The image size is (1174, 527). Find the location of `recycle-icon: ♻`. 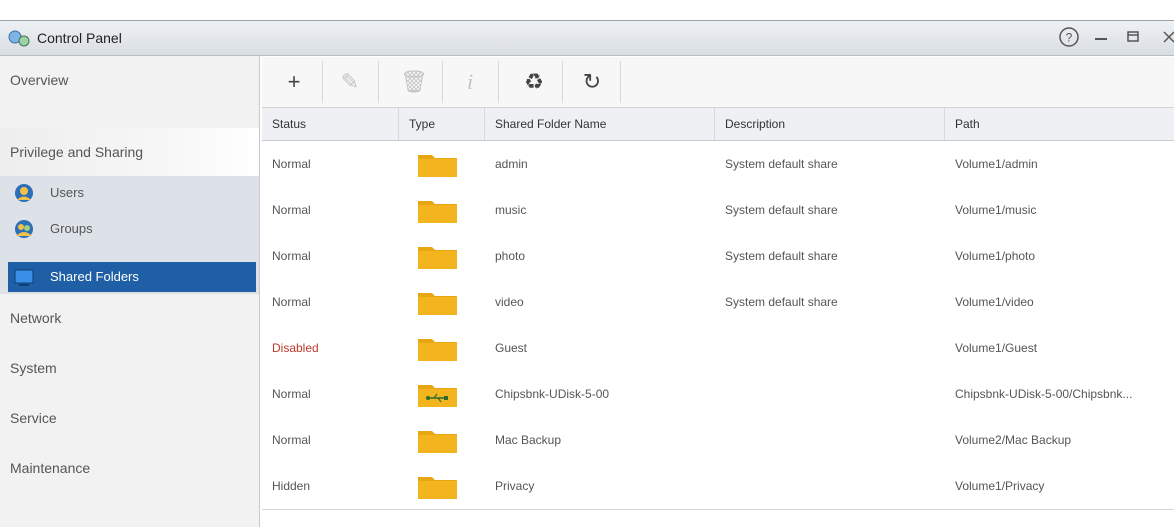

recycle-icon: ♻ is located at coordinates (534, 81).